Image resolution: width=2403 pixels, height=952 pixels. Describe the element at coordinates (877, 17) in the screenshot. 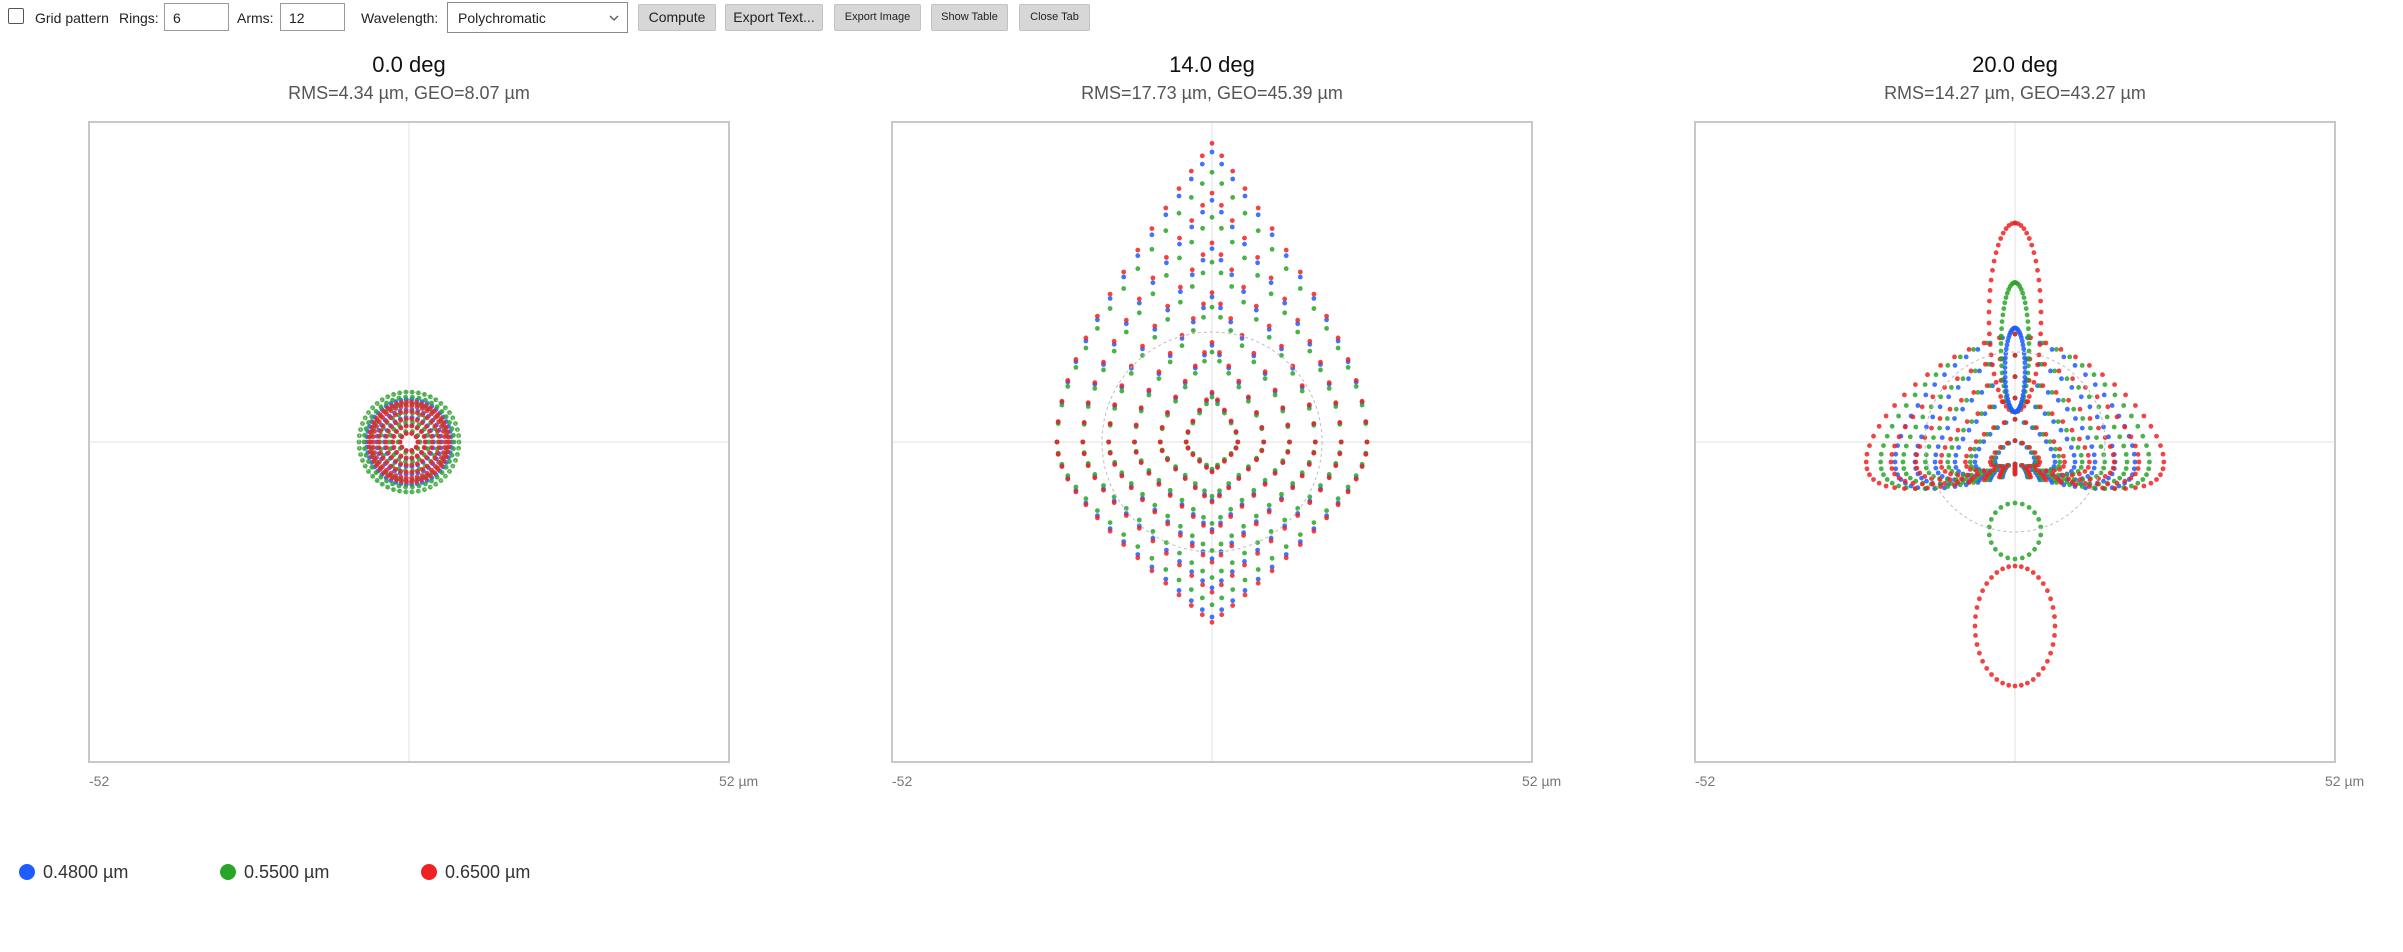

I see `export-image-button: Export Image` at that location.